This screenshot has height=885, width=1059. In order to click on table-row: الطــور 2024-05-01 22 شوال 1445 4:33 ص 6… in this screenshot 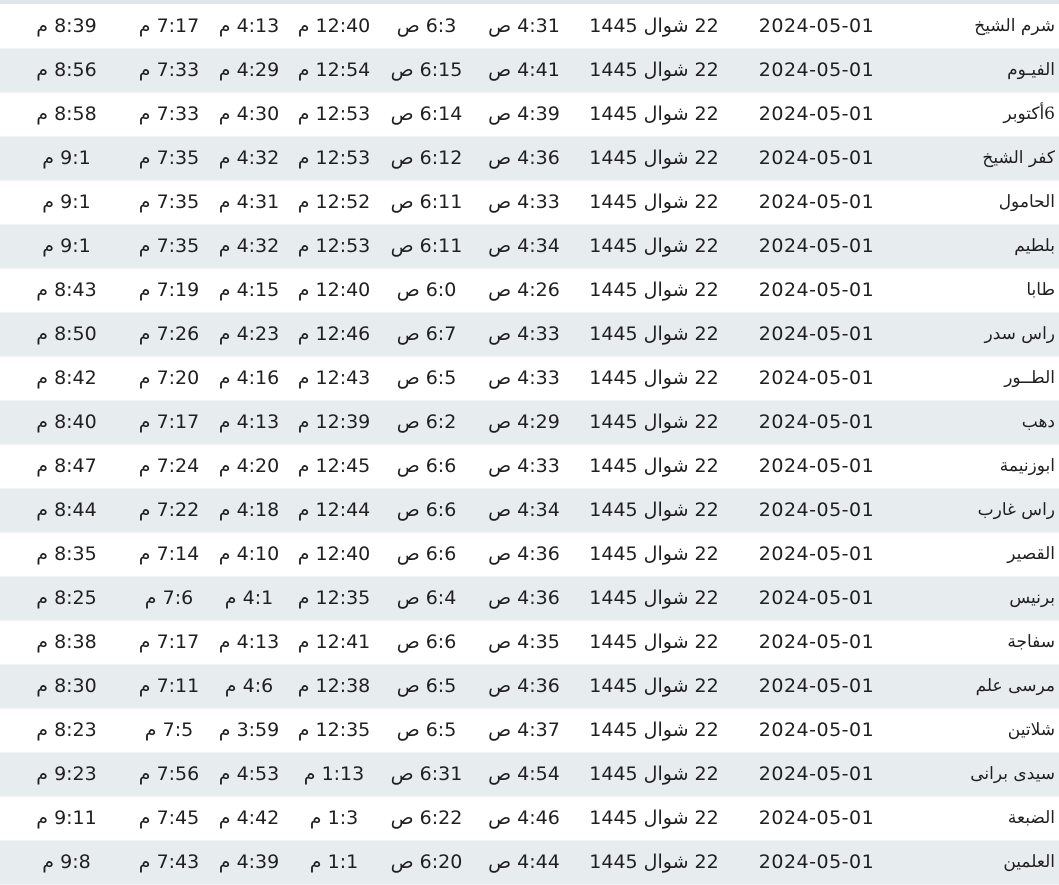, I will do `click(529, 378)`.